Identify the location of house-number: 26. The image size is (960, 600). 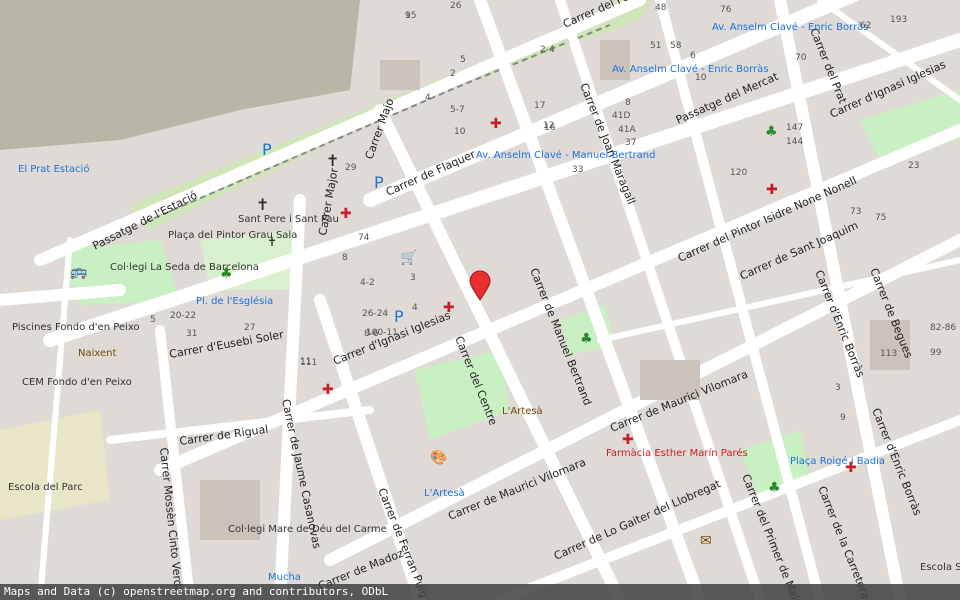
(456, 6).